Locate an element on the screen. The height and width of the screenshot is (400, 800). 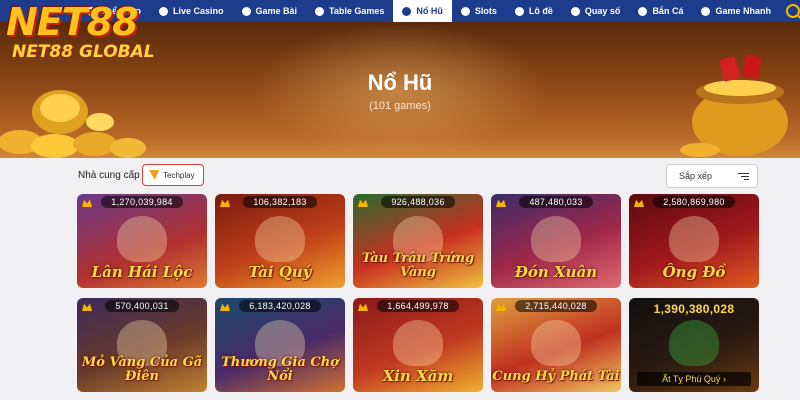
logo-main-text: NET88 is located at coordinates (72, 22).